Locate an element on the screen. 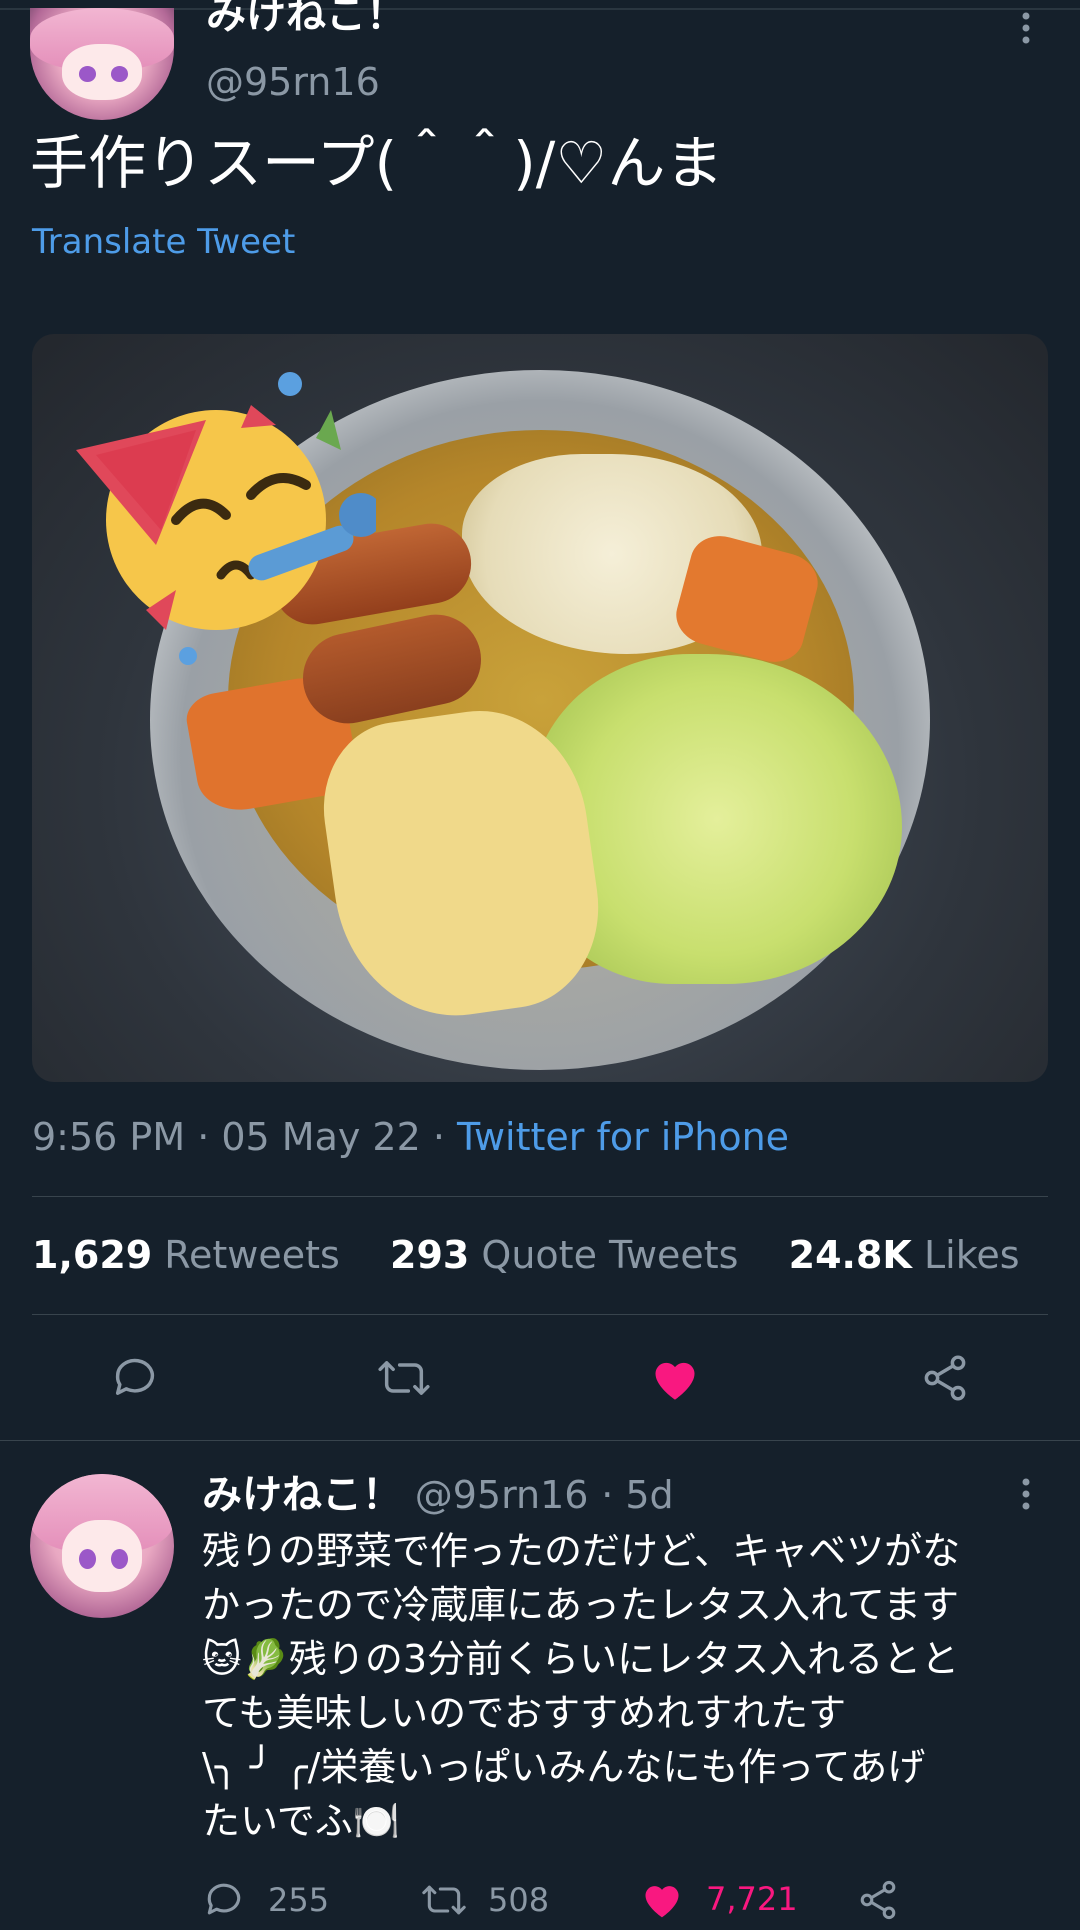  reply-age: · 5d is located at coordinates (637, 1495).